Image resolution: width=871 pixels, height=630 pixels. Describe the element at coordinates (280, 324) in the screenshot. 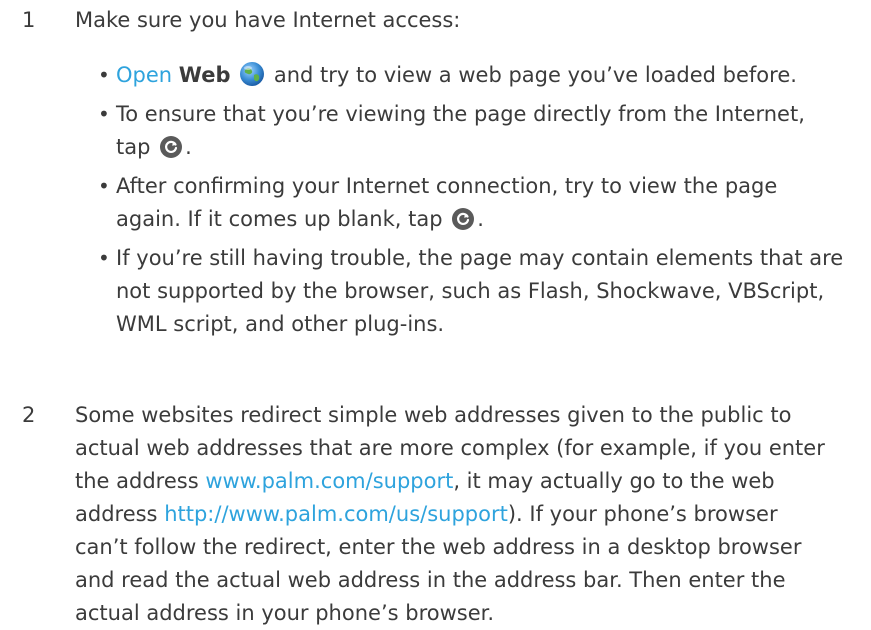

I see `bullet-text: WML script, and other plug-ins.` at that location.